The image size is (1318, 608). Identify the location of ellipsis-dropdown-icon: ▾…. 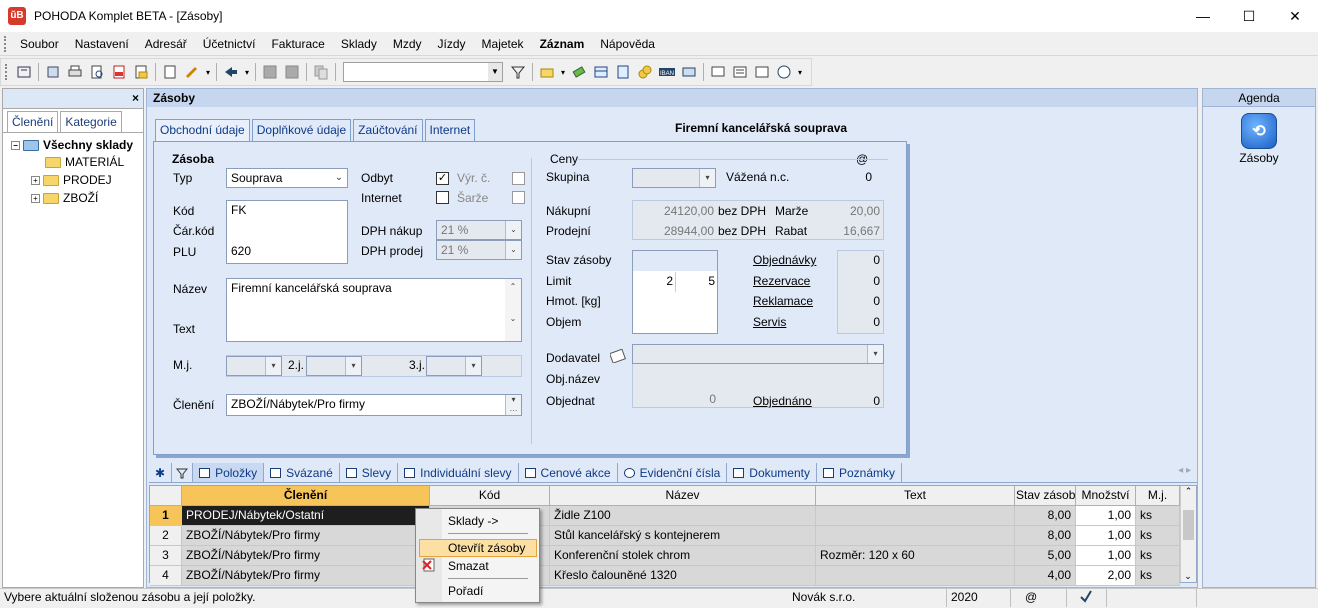
(513, 405).